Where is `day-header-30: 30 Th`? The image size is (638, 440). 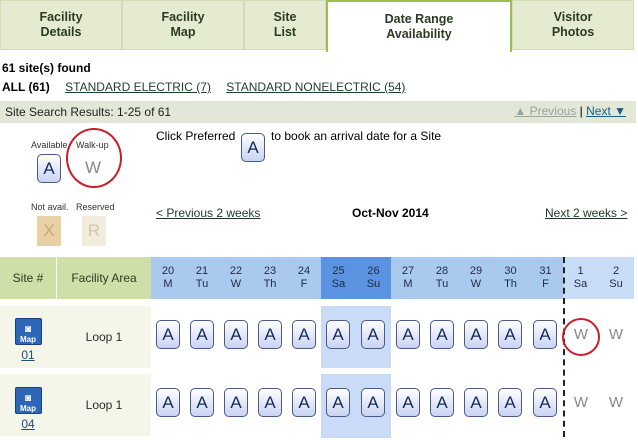
day-header-30: 30 Th is located at coordinates (510, 278).